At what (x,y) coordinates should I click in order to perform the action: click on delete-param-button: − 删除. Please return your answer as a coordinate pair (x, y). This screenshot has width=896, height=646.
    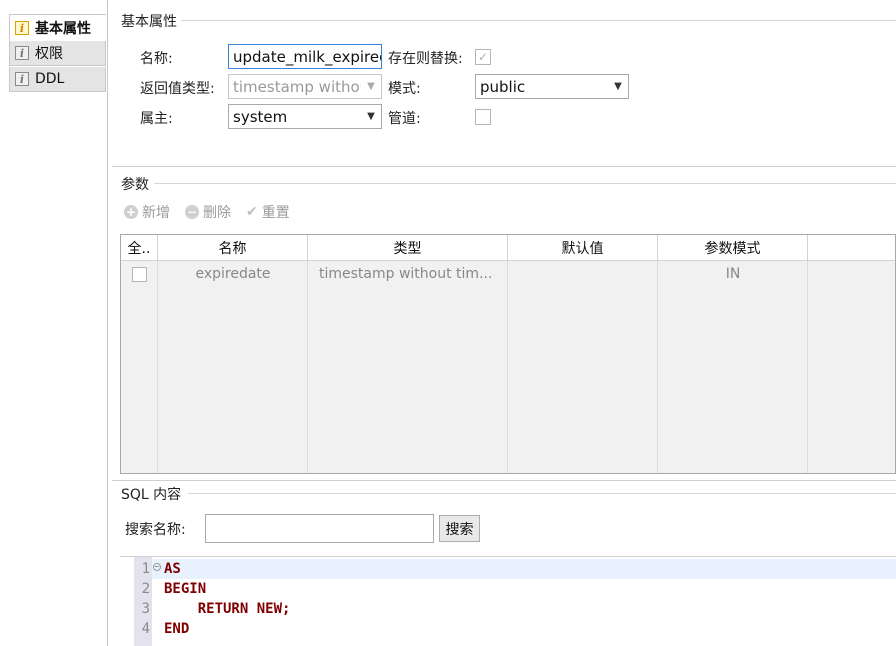
    Looking at the image, I should click on (208, 212).